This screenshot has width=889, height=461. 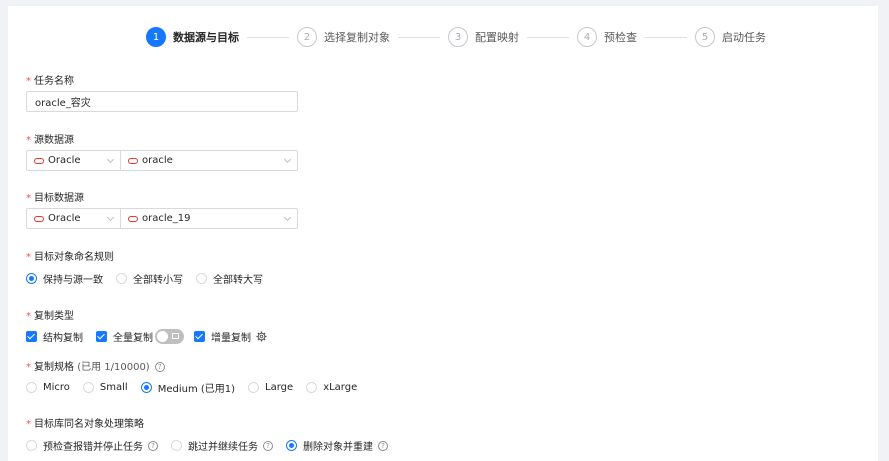 What do you see at coordinates (705, 37) in the screenshot?
I see `step-5-number: 5` at bounding box center [705, 37].